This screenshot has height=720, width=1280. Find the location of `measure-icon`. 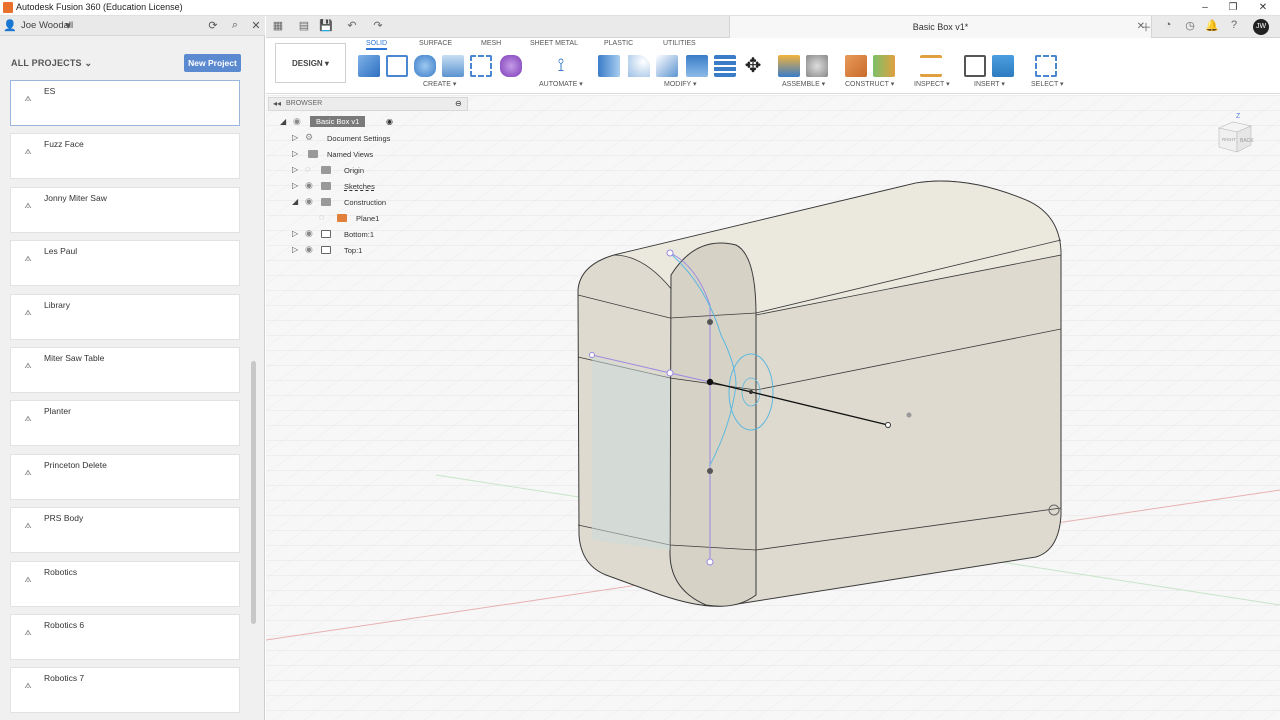

measure-icon is located at coordinates (931, 66).